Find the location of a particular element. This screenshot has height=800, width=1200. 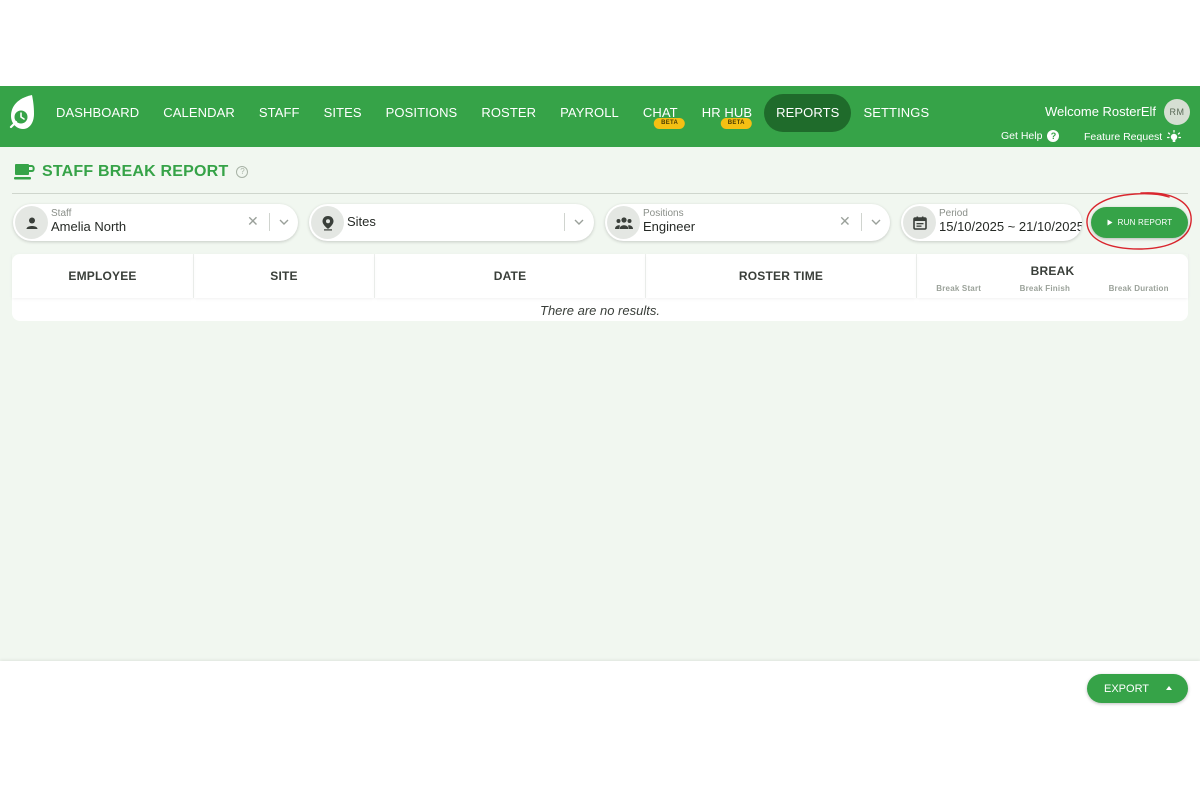

nav-settings: SETTINGS is located at coordinates (896, 113).